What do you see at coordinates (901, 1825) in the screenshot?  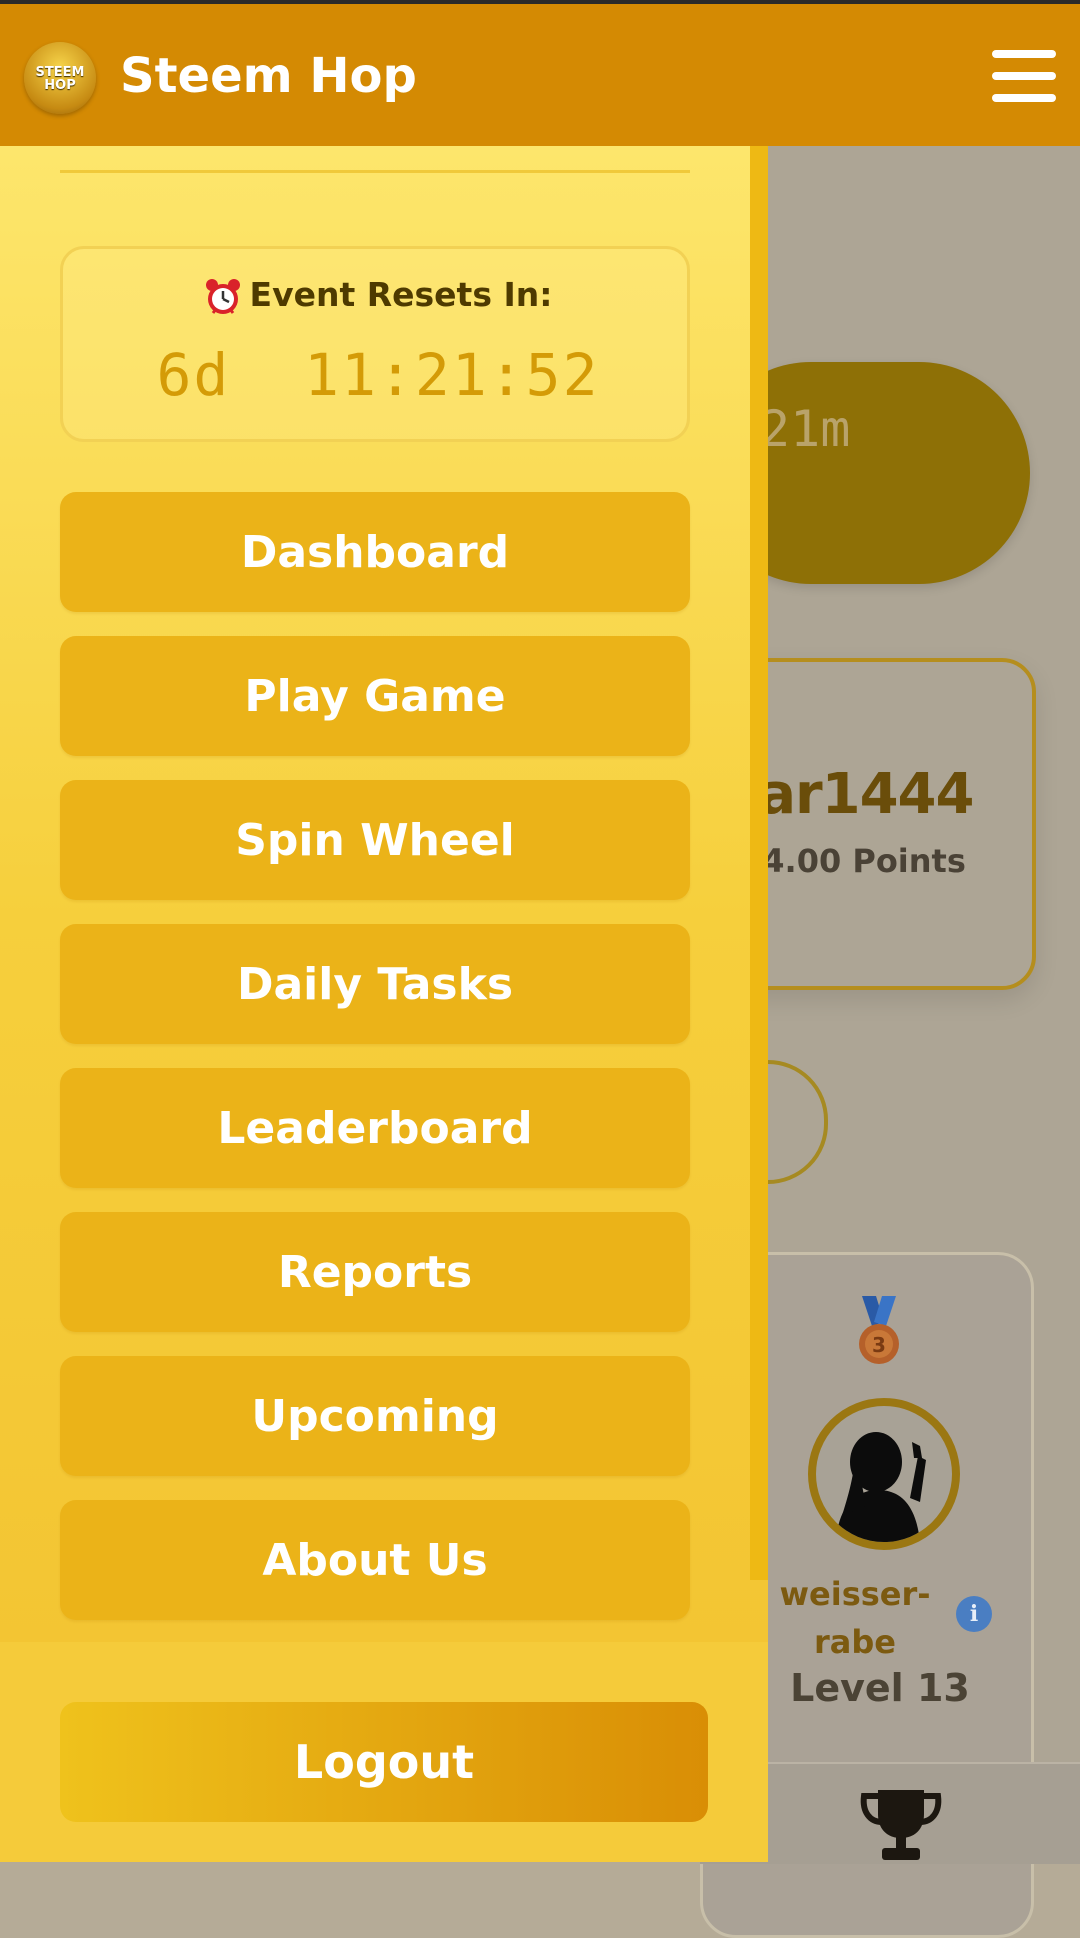 I see `trophy-icon` at bounding box center [901, 1825].